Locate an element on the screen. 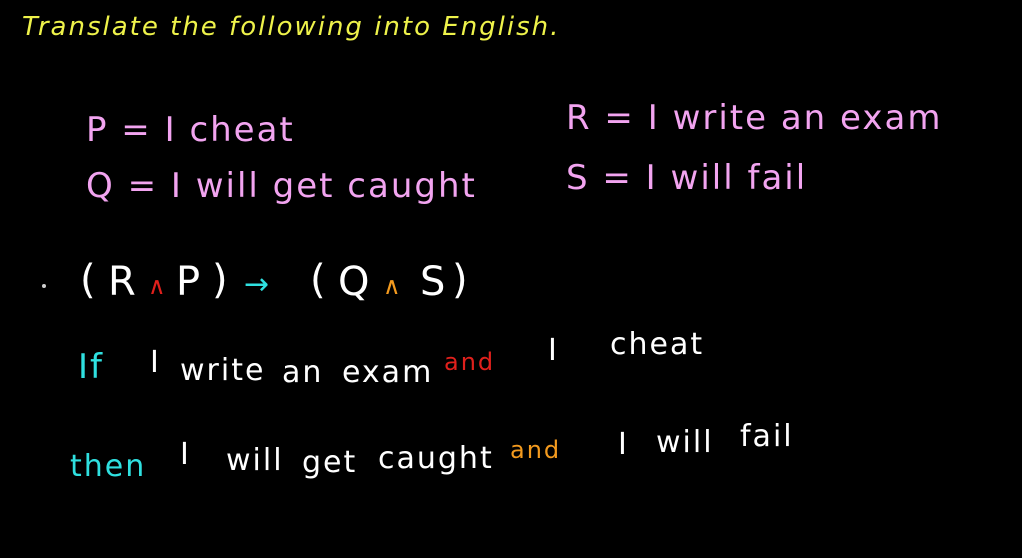 This screenshot has height=558, width=1022. formula-and-symbol-red: ∧ is located at coordinates (160, 286).